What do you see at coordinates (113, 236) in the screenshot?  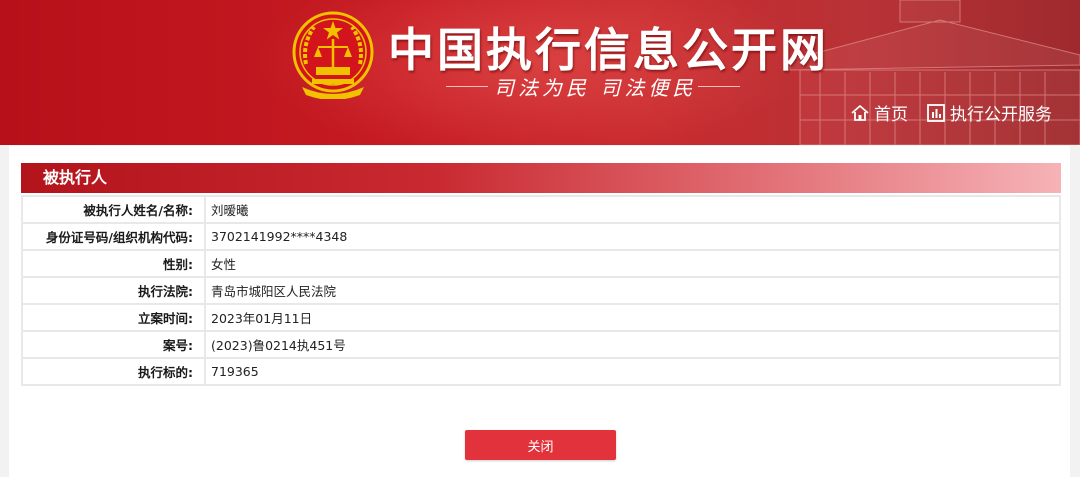 I see `field-label: 身份证号码/组织机构代码:` at bounding box center [113, 236].